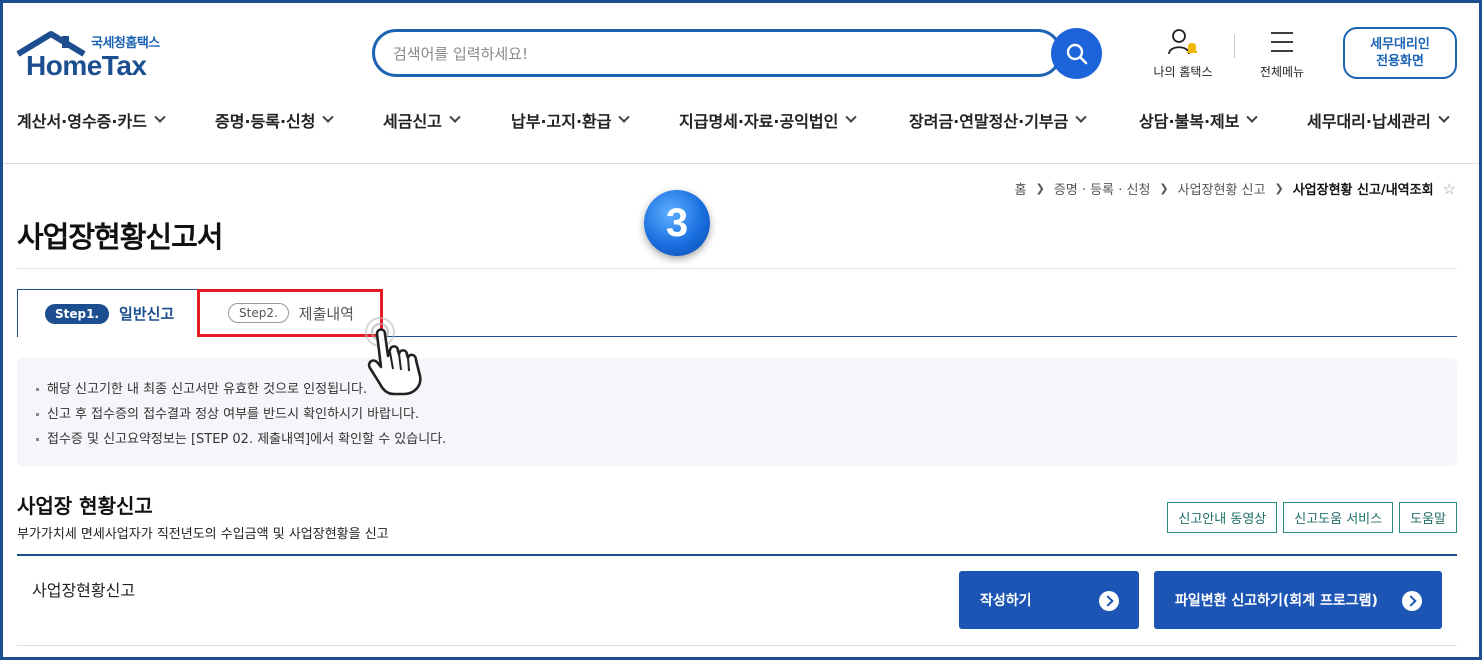 Image resolution: width=1482 pixels, height=660 pixels. Describe the element at coordinates (759, 121) in the screenshot. I see `gnb-label: 지급명세·자료·공익법인` at that location.